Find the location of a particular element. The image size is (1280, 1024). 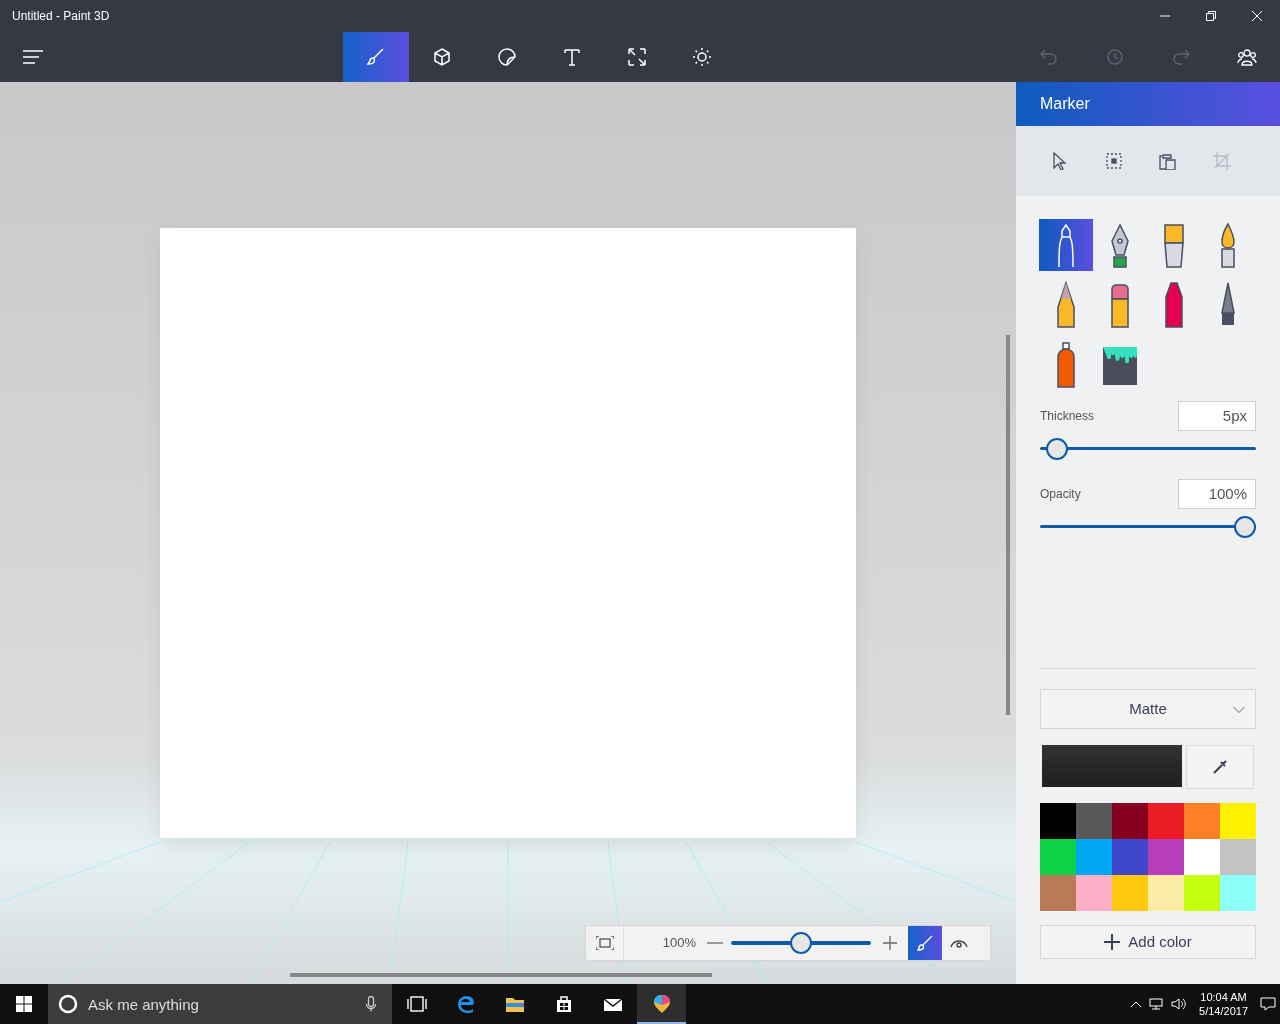

taskbar-app-button is located at coordinates (661, 1004).